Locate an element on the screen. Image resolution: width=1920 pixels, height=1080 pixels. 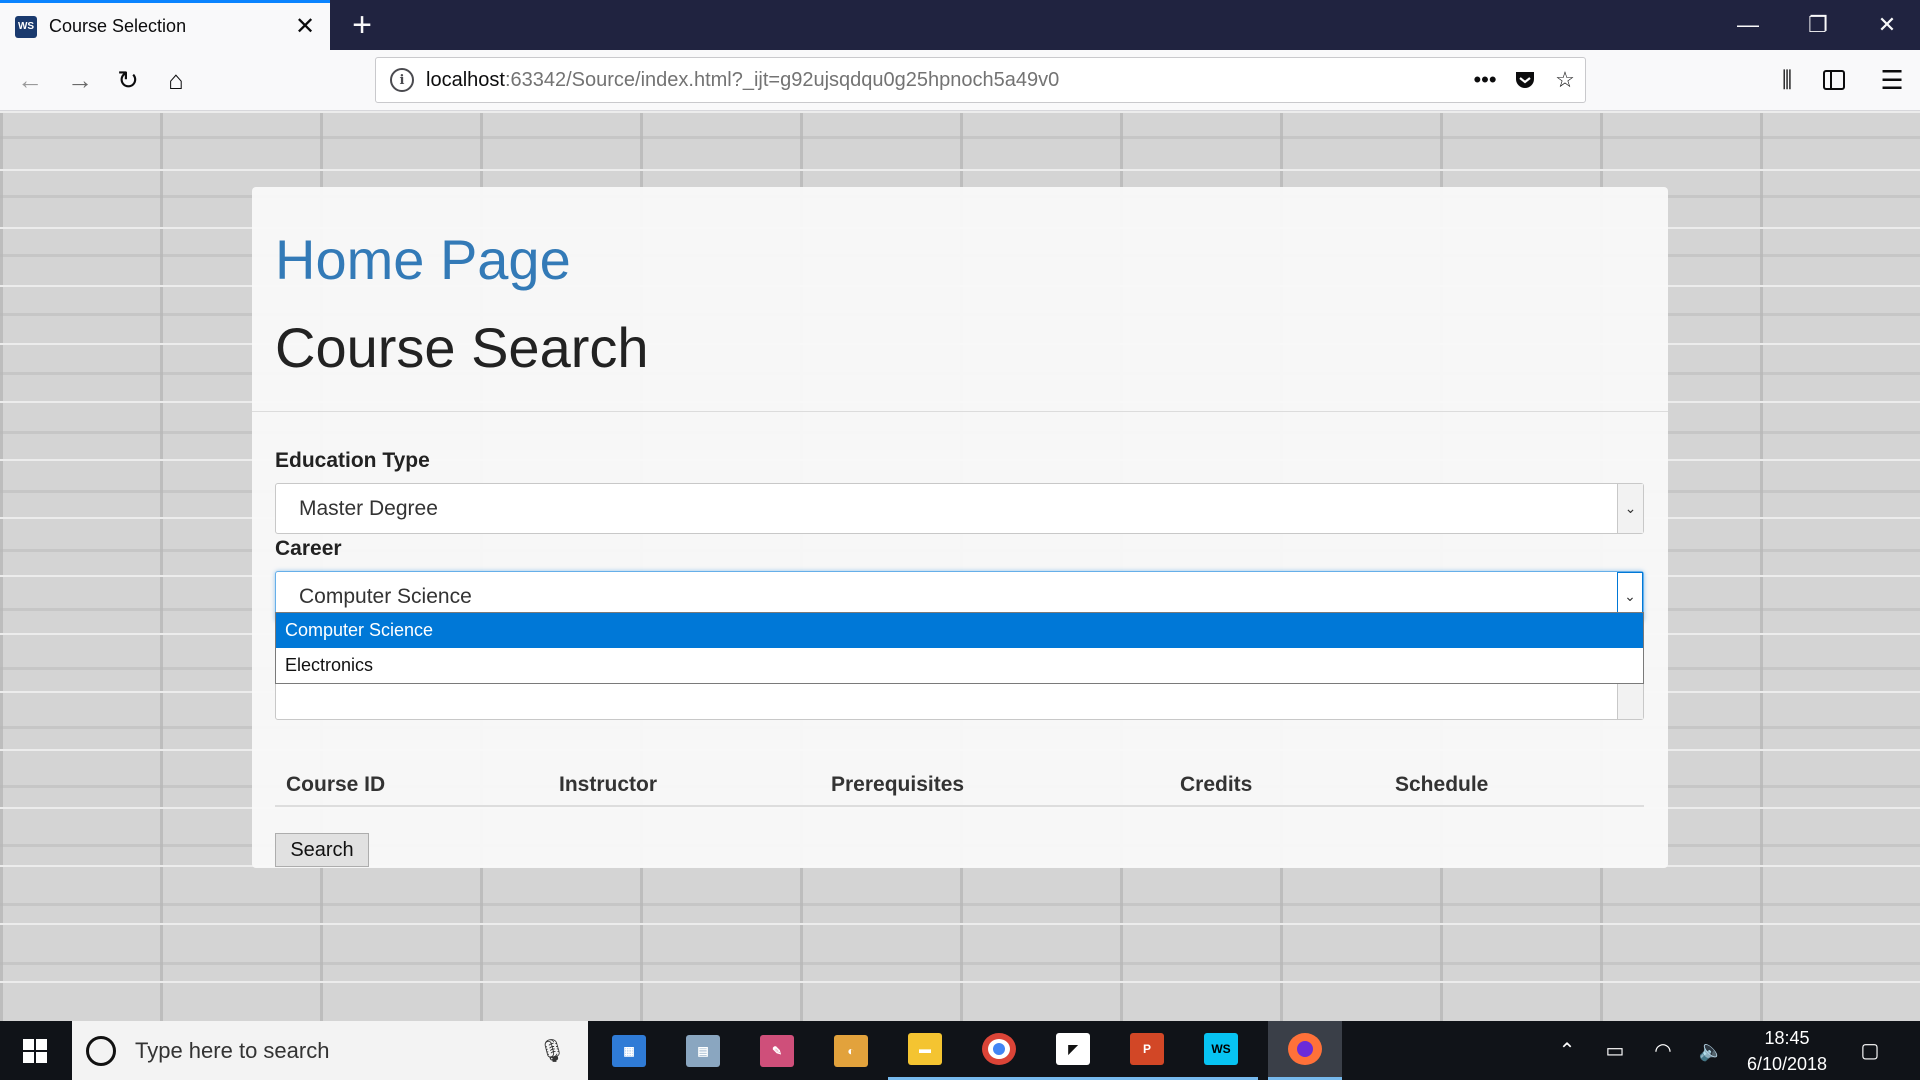
start-button is located at coordinates (35, 1050).